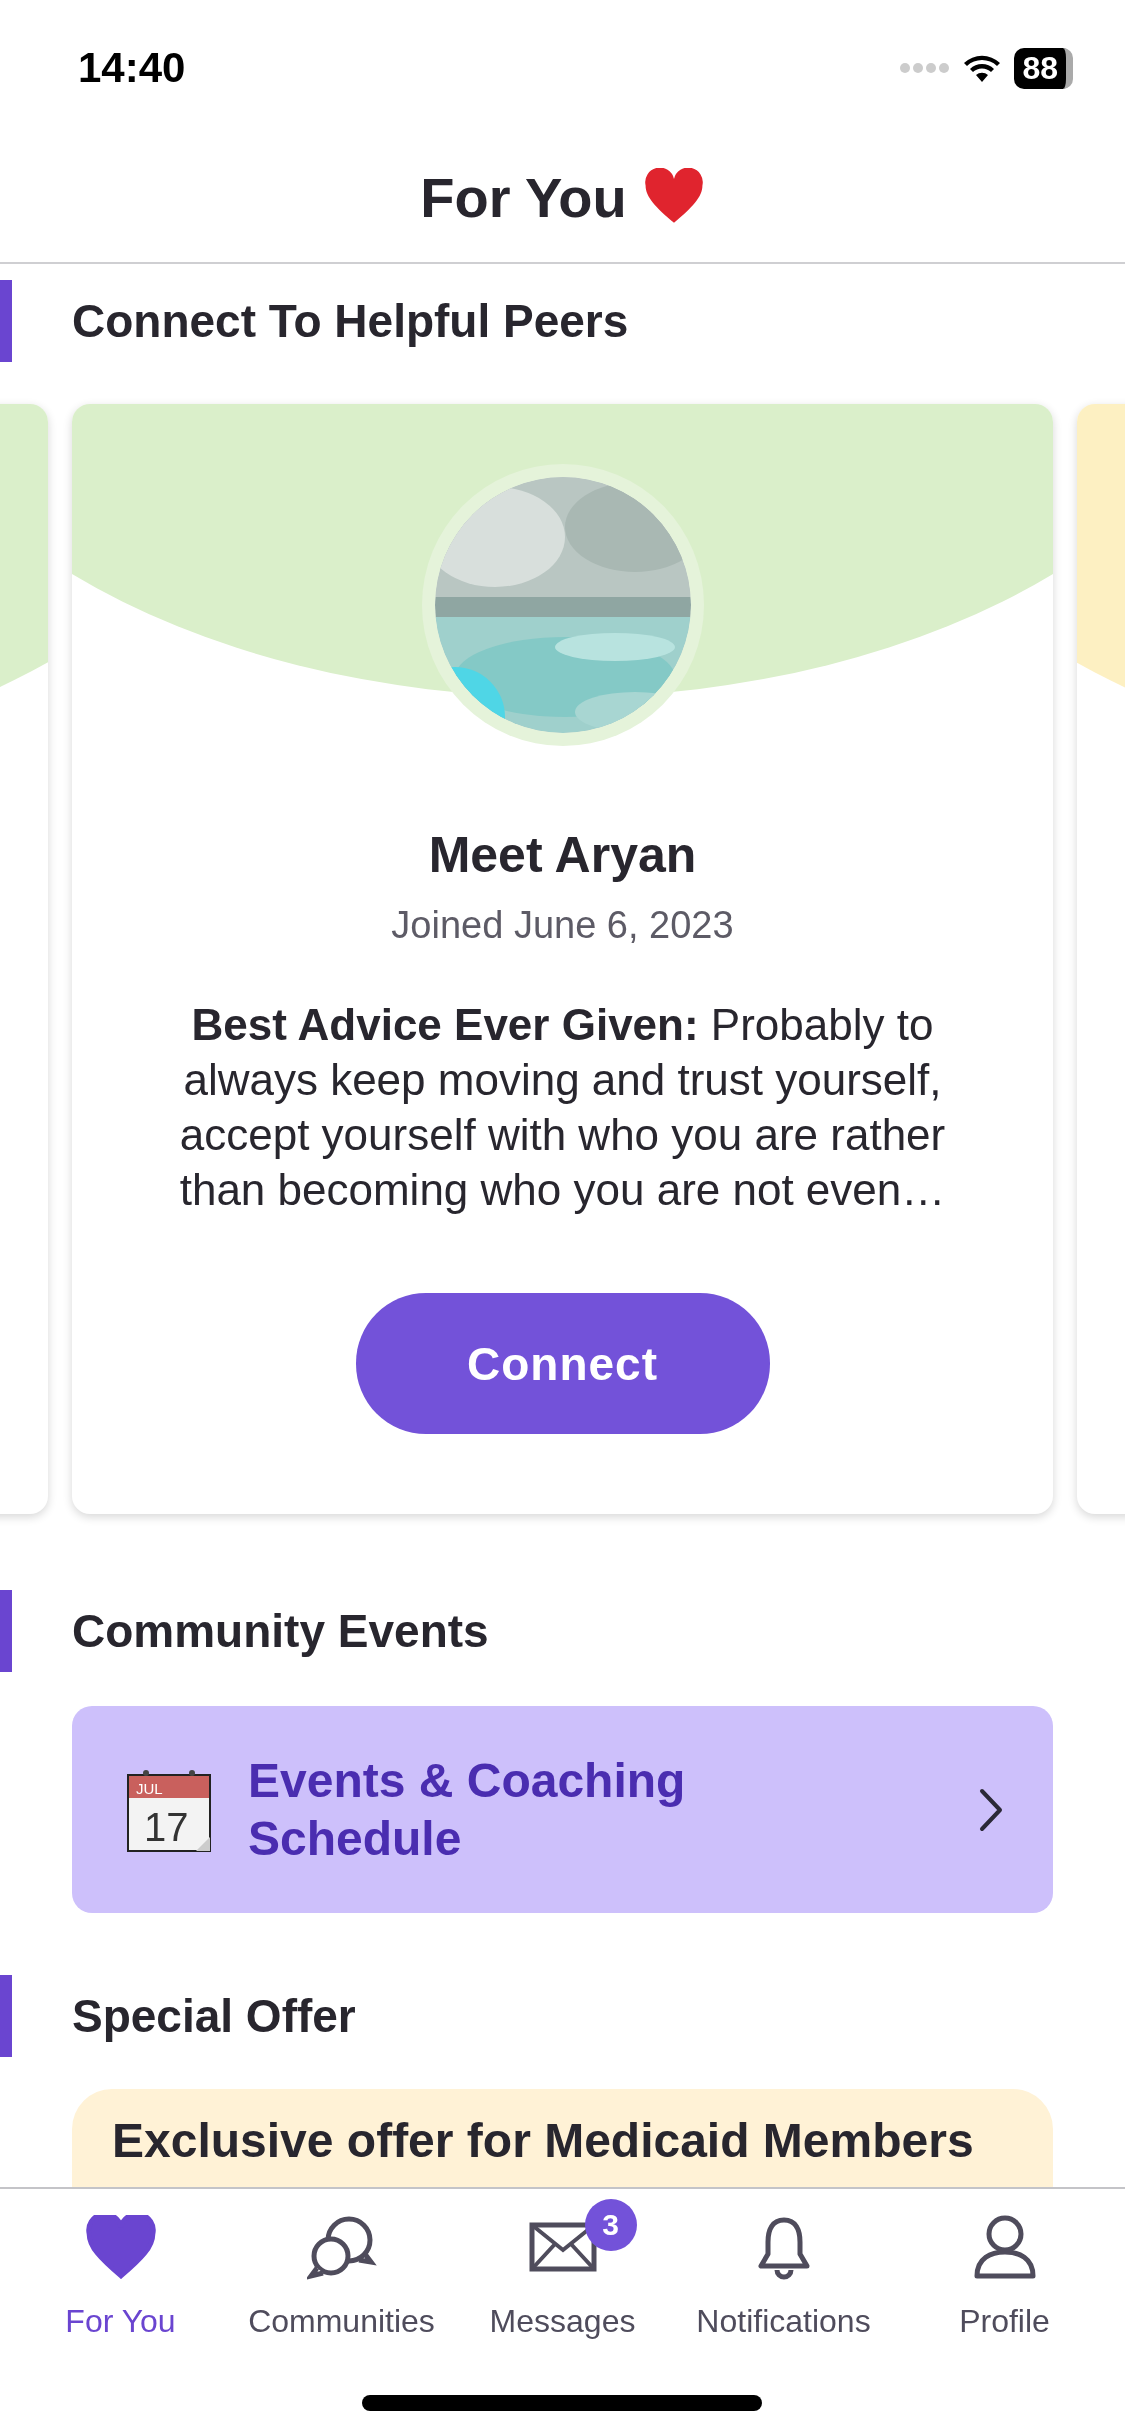  I want to click on section-heading: Connect To Helpful Peers, so click(350, 321).